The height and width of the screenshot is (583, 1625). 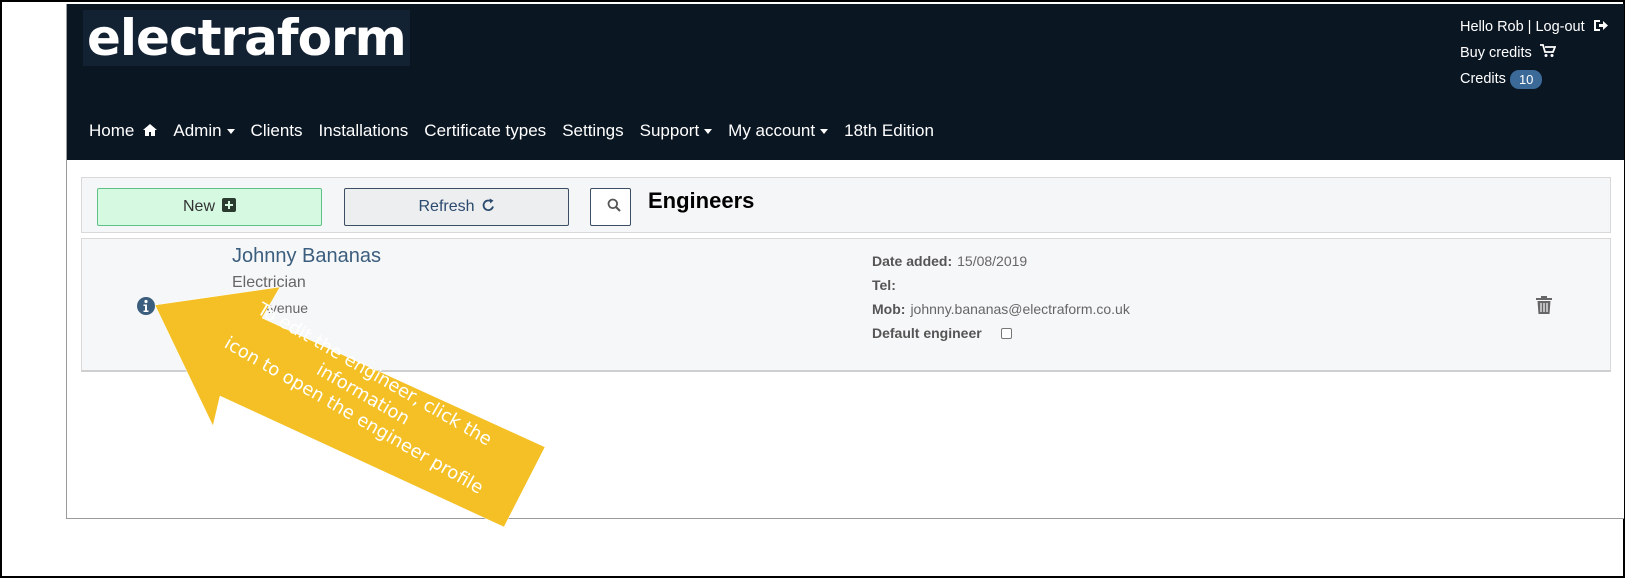 I want to click on logo-text: electraform, so click(x=247, y=38).